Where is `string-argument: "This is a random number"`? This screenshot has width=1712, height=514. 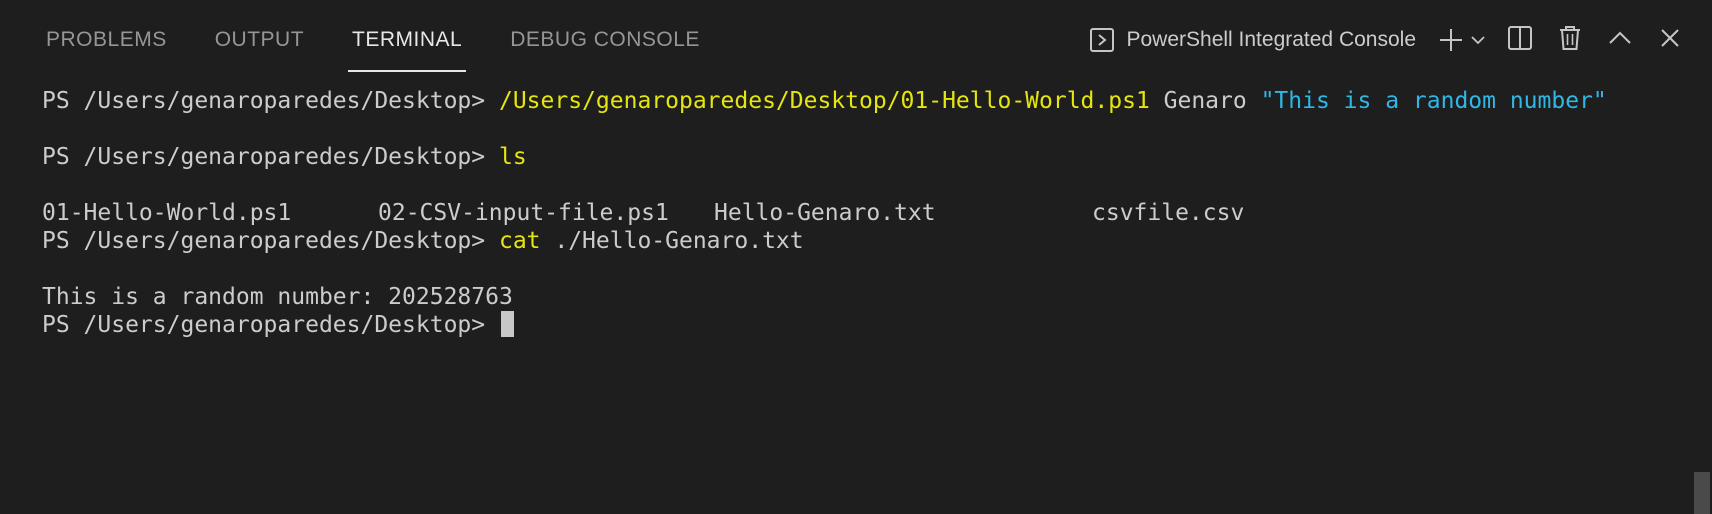 string-argument: "This is a random number" is located at coordinates (1433, 101).